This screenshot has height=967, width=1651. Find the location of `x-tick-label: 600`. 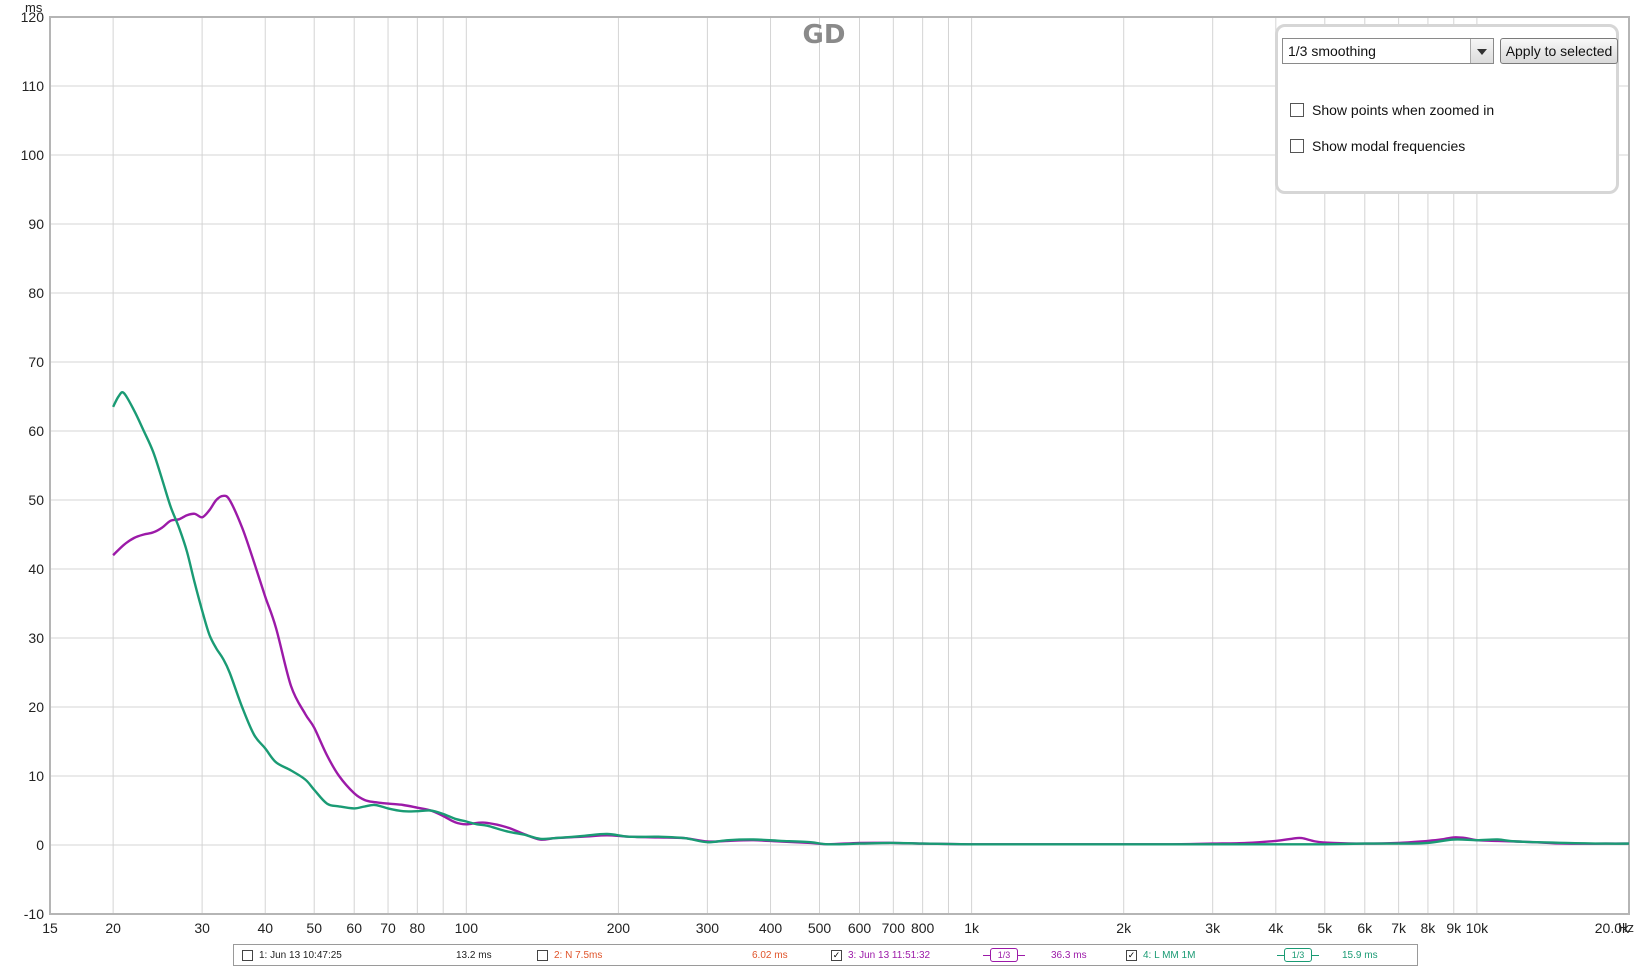

x-tick-label: 600 is located at coordinates (860, 928).